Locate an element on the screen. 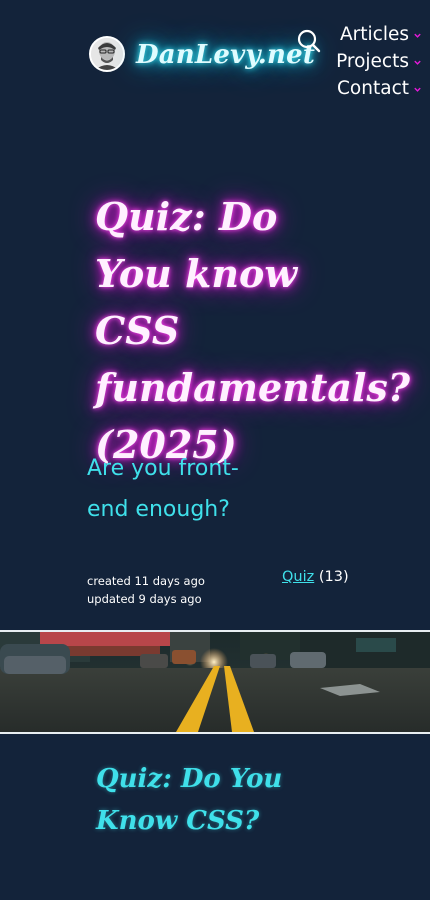  hero-banner-image is located at coordinates (215, 682).